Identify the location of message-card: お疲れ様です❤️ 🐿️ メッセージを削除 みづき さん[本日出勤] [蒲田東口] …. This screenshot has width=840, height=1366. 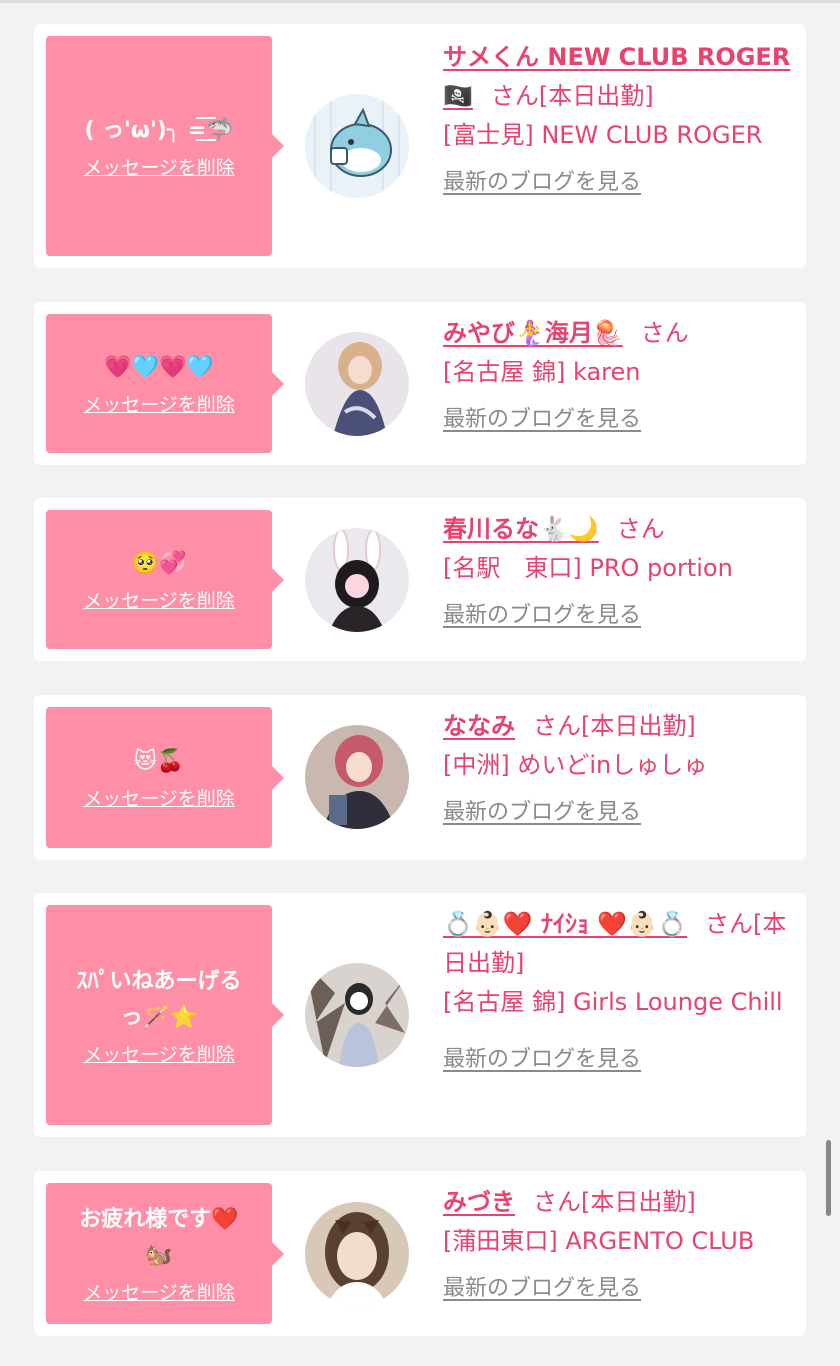
(420, 1253).